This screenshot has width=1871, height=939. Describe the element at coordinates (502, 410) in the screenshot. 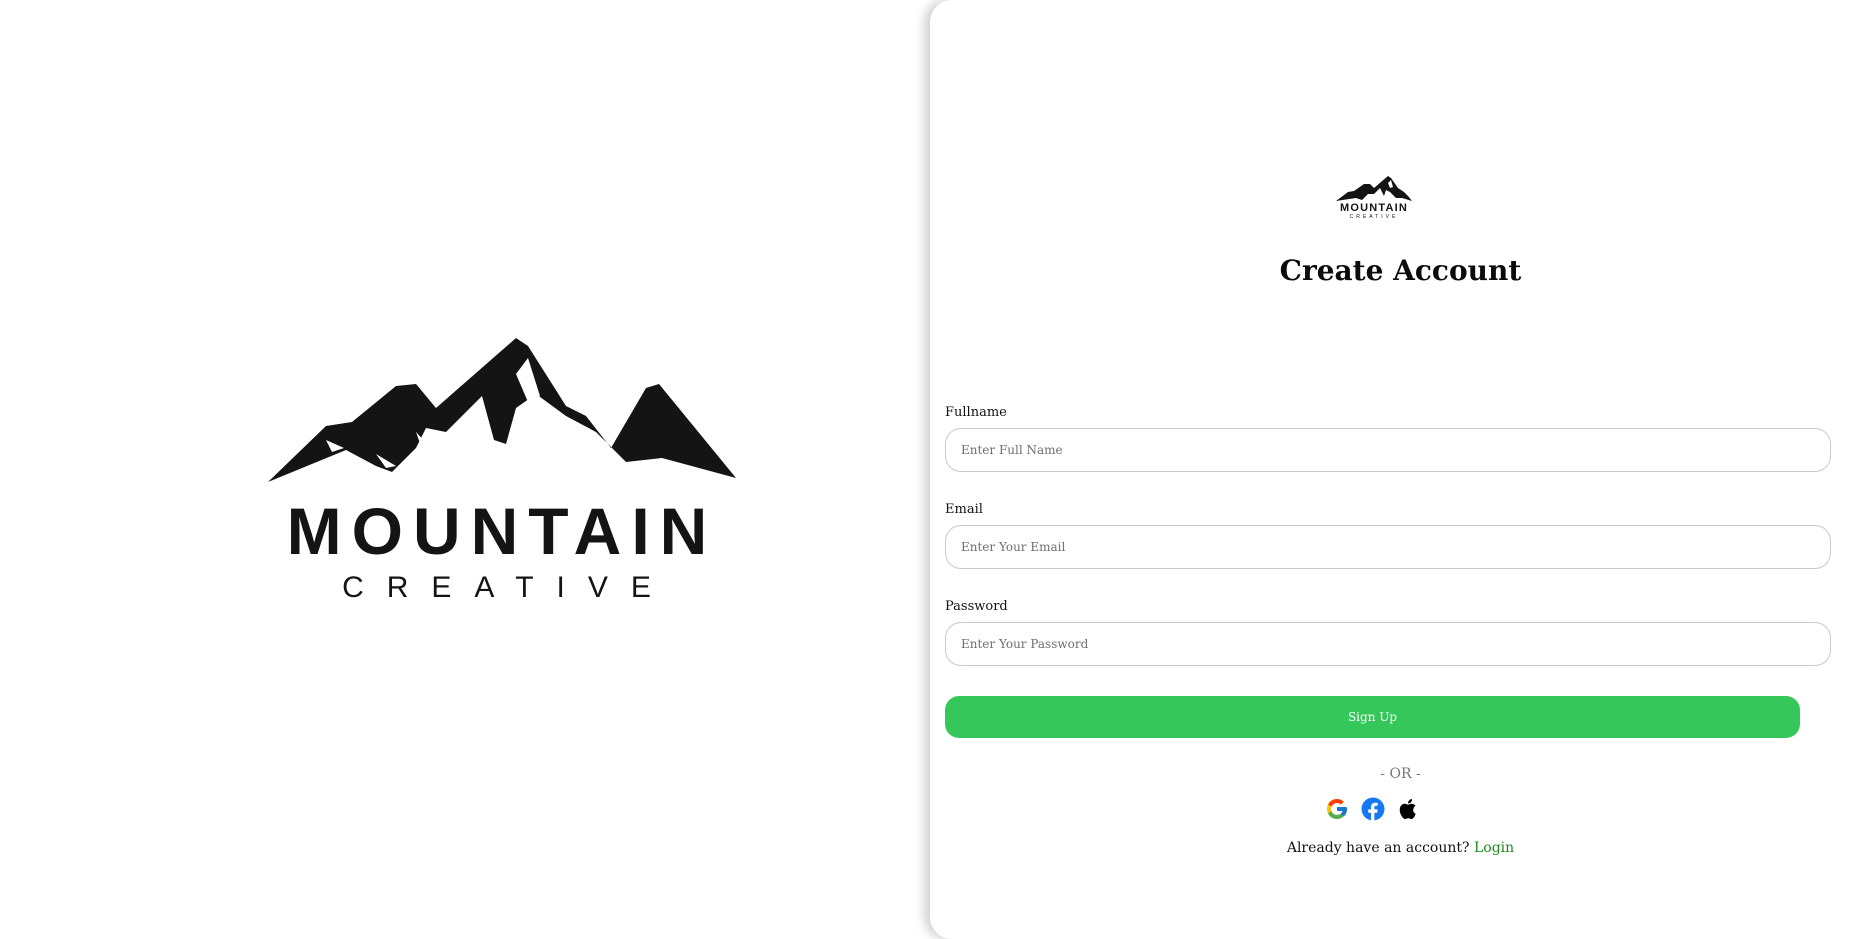

I see `mountain-graphic` at that location.